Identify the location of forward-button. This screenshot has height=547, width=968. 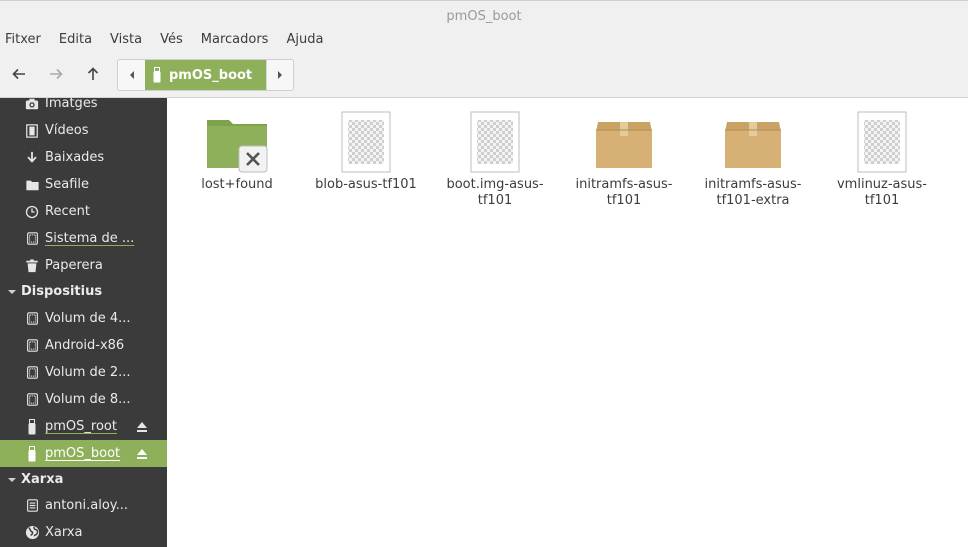
(56, 74).